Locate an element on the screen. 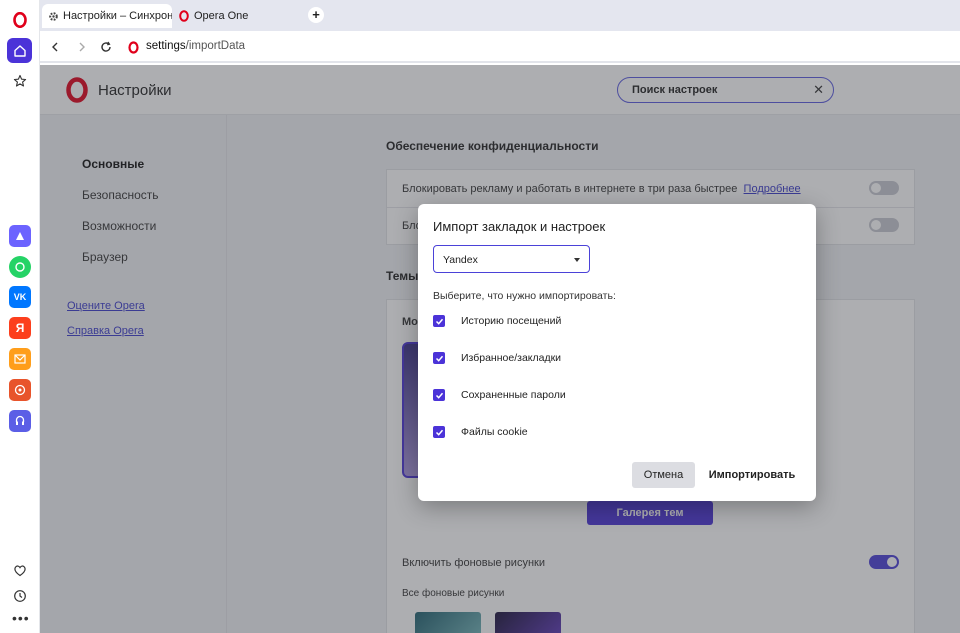 The height and width of the screenshot is (633, 960). more-dots-icon: ••• is located at coordinates (21, 618).